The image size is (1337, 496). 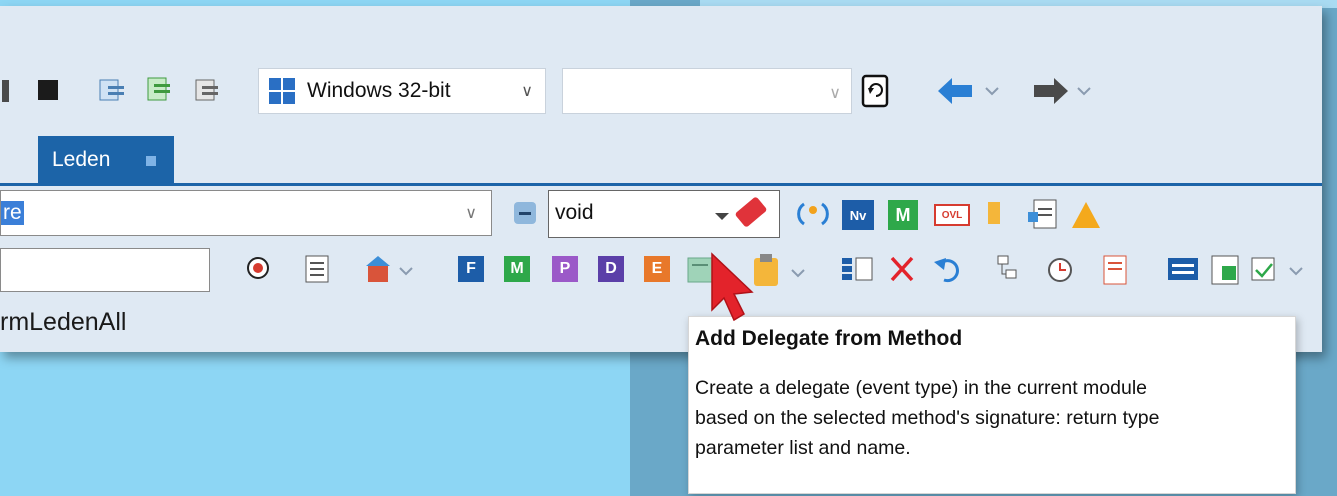 I want to click on refresh-icon, so click(x=876, y=91).